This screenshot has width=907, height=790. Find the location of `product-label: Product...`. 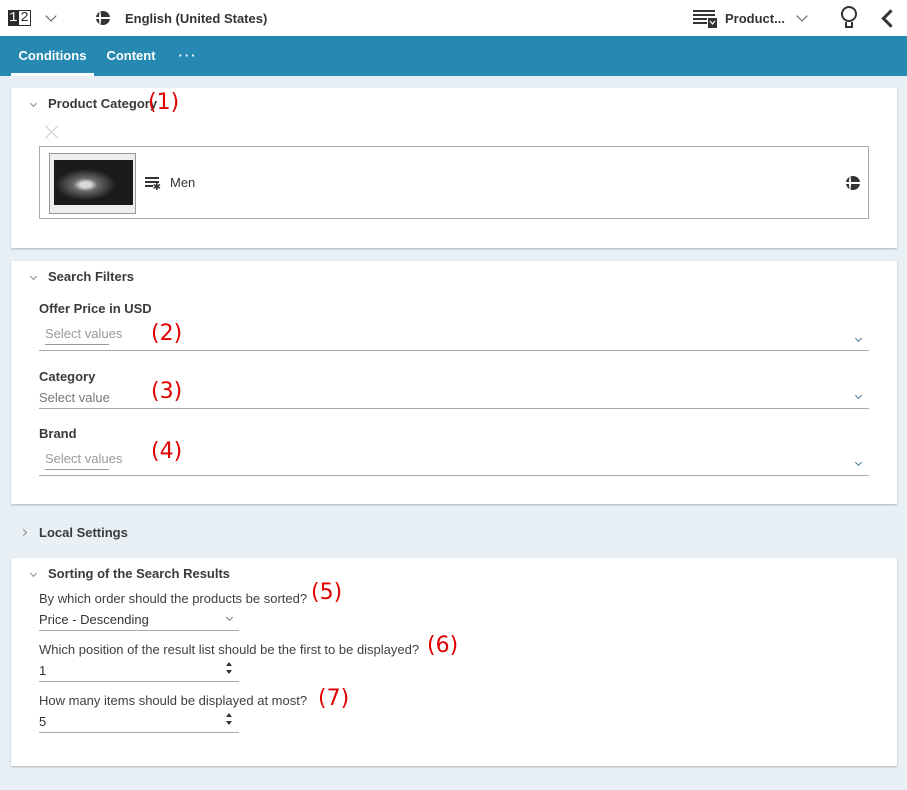

product-label: Product... is located at coordinates (755, 18).